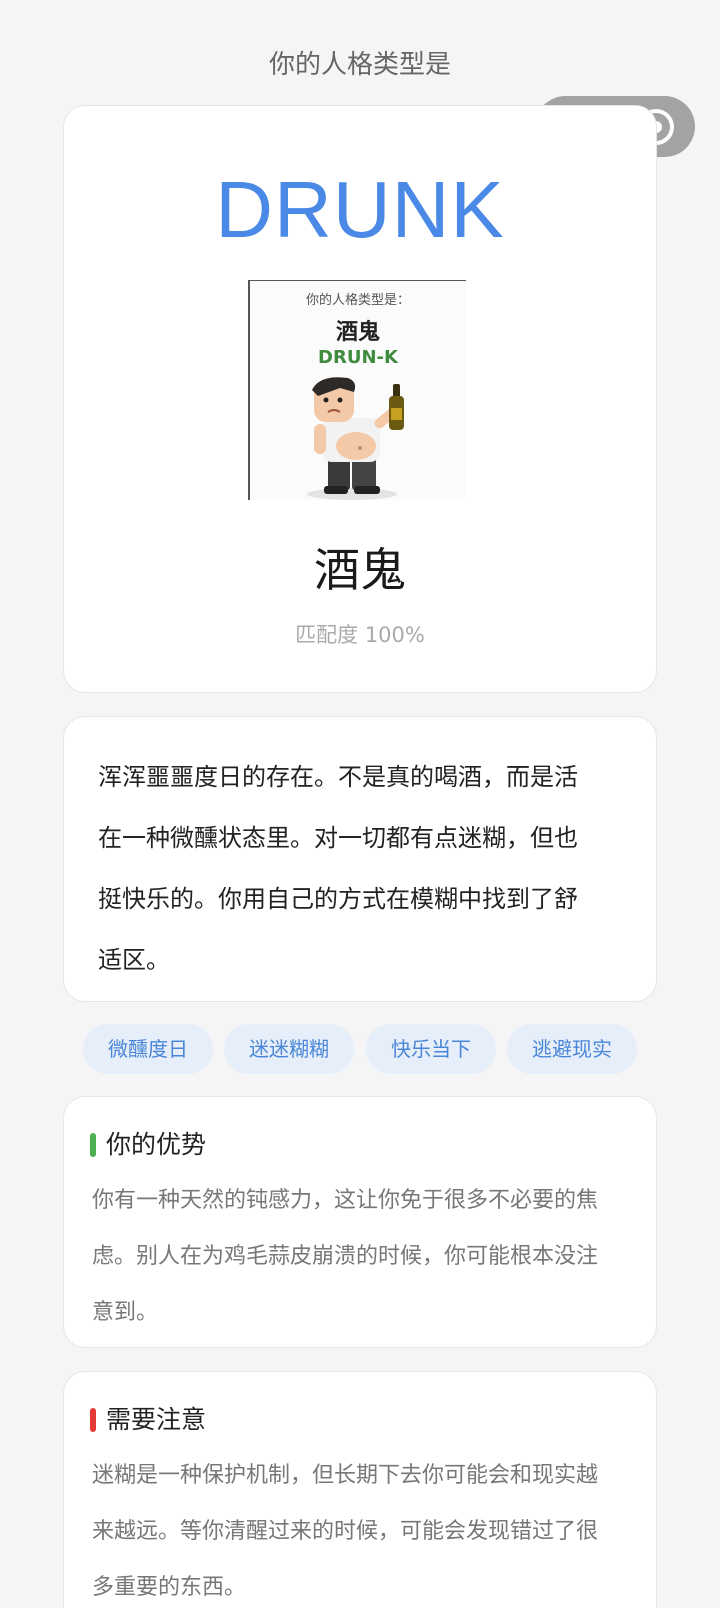 The height and width of the screenshot is (1608, 720). I want to click on match-score: 匹配度 100%, so click(360, 635).